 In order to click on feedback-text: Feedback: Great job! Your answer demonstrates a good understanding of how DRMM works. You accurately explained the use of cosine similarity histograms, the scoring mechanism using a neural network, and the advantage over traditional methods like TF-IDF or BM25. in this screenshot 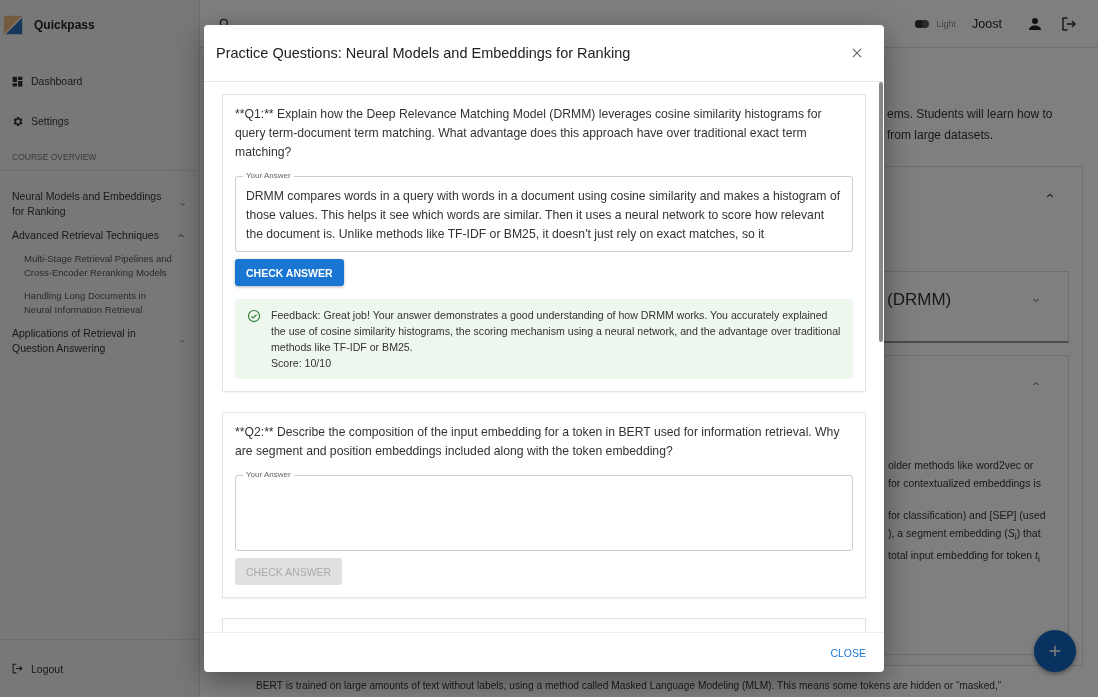, I will do `click(556, 331)`.